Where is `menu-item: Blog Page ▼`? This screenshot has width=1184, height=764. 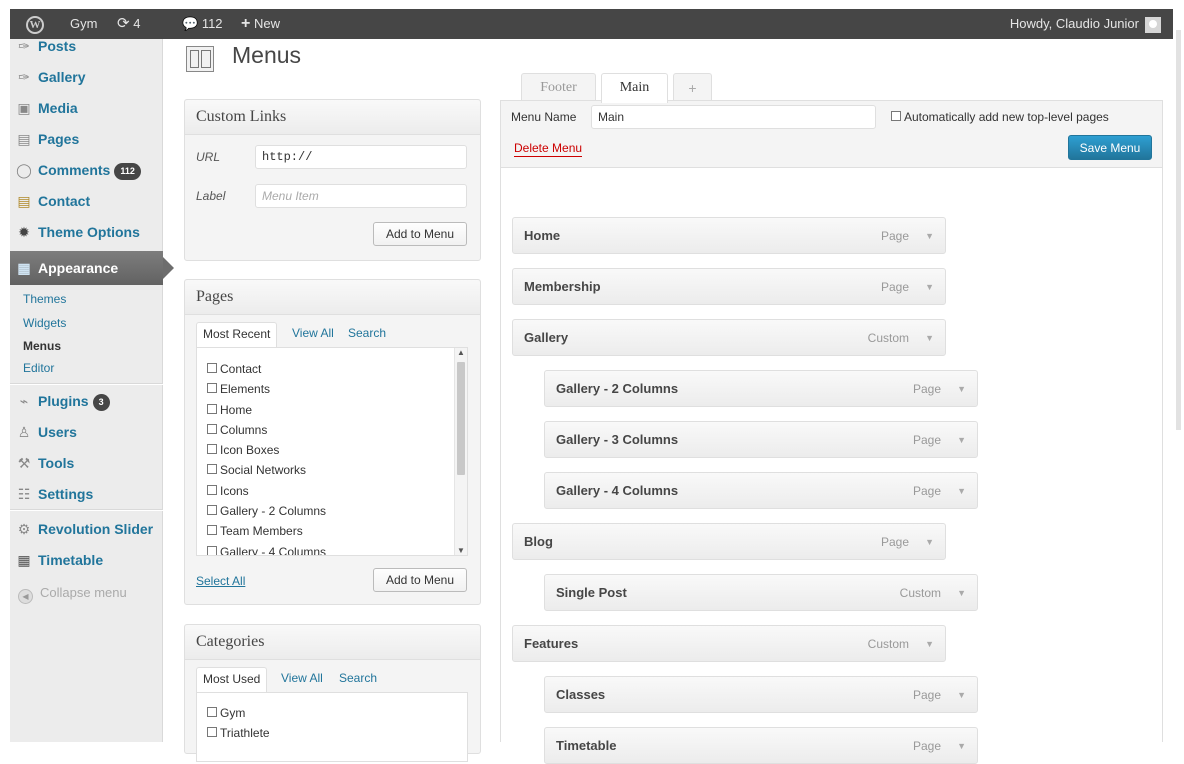
menu-item: Blog Page ▼ is located at coordinates (729, 541).